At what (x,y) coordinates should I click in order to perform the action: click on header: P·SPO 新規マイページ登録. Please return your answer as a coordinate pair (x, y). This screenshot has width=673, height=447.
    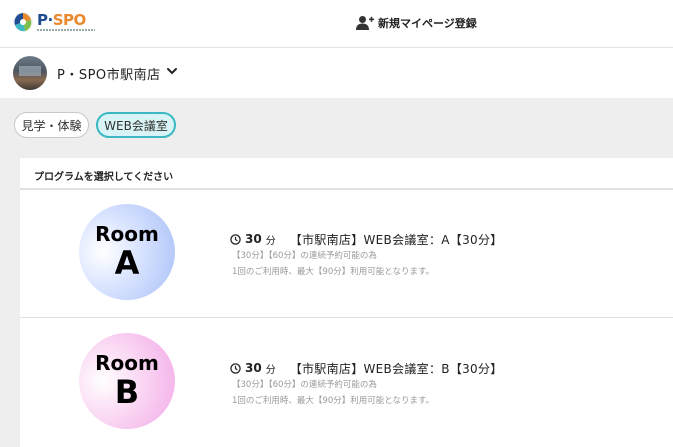
    Looking at the image, I should click on (336, 24).